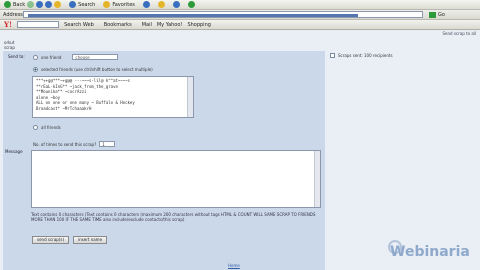  What do you see at coordinates (13, 14) in the screenshot?
I see `address-label: Address` at bounding box center [13, 14].